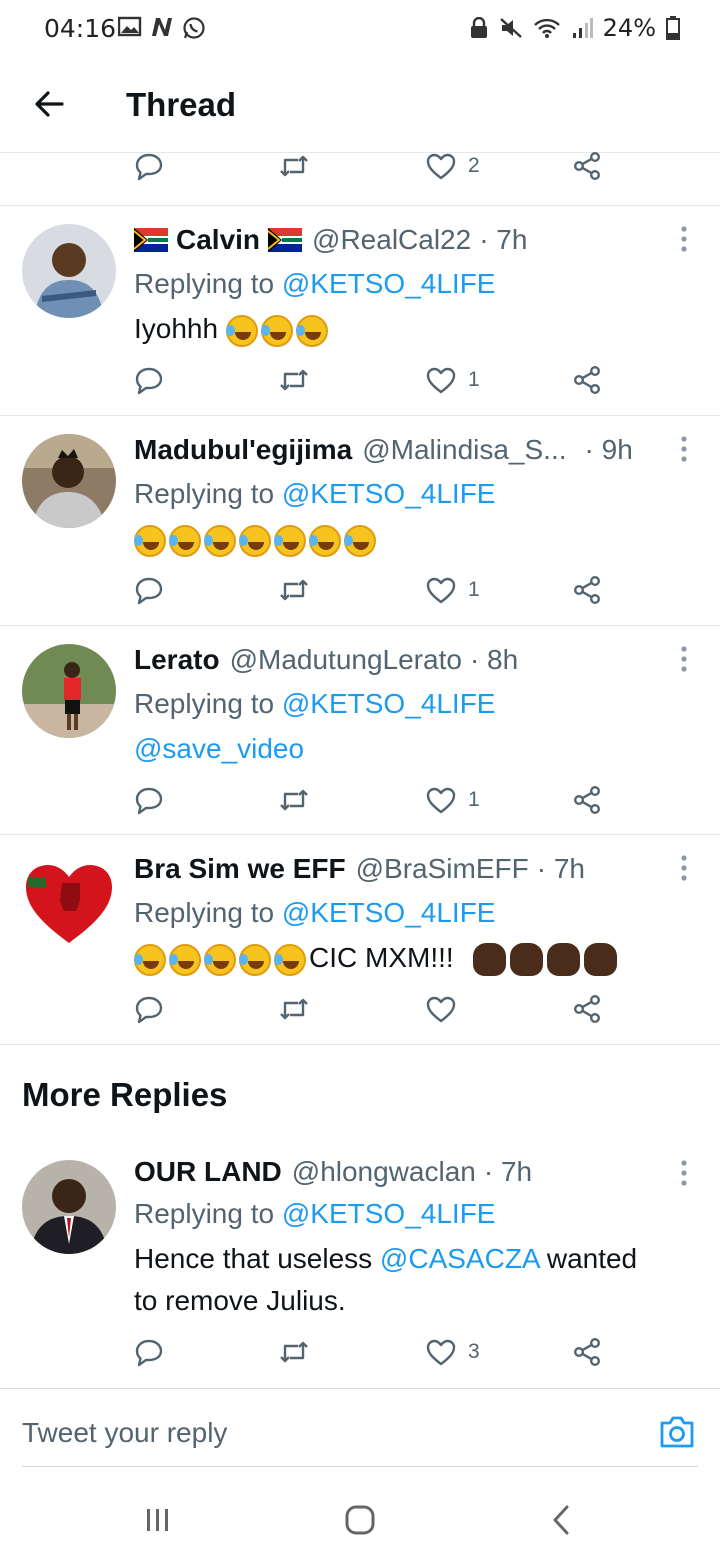 The image size is (720, 1560). Describe the element at coordinates (414, 749) in the screenshot. I see `tweet-text: @save_video` at that location.